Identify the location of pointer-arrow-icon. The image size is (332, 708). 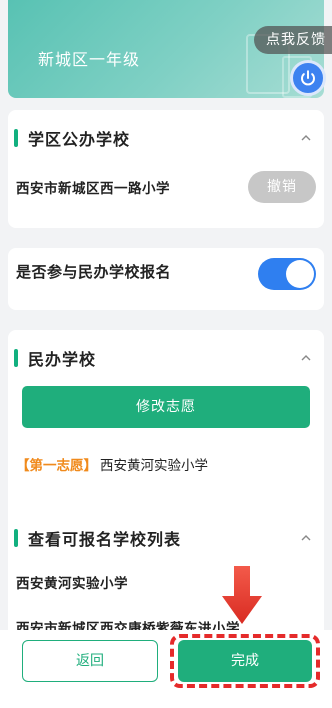
(242, 595).